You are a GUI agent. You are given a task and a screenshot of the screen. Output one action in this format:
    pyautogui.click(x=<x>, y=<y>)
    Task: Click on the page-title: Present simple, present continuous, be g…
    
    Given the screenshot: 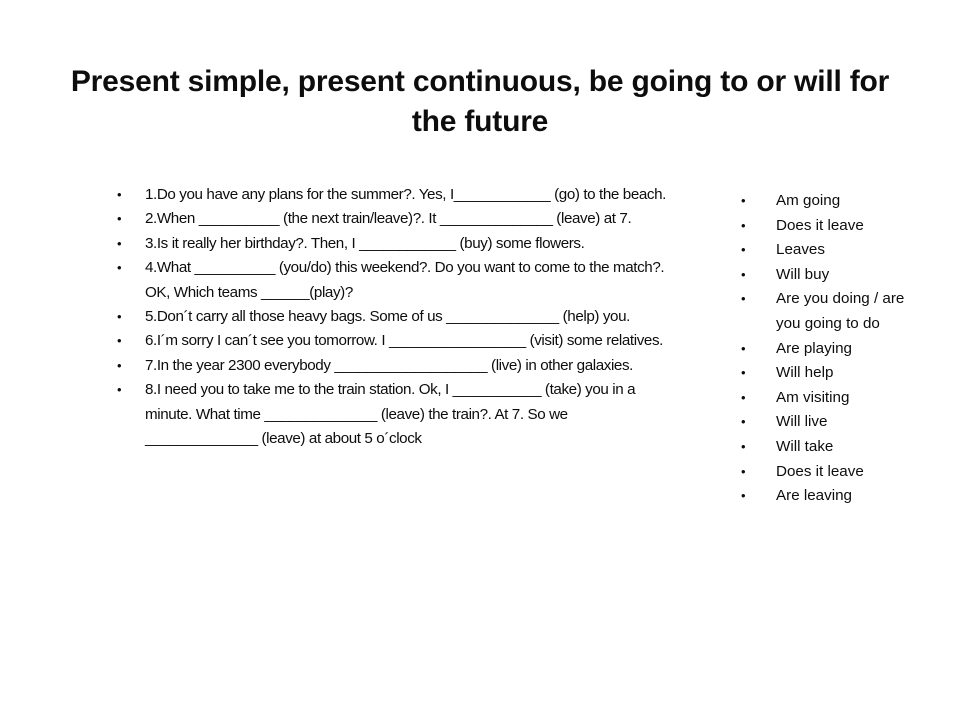 What is the action you would take?
    pyautogui.click(x=480, y=101)
    